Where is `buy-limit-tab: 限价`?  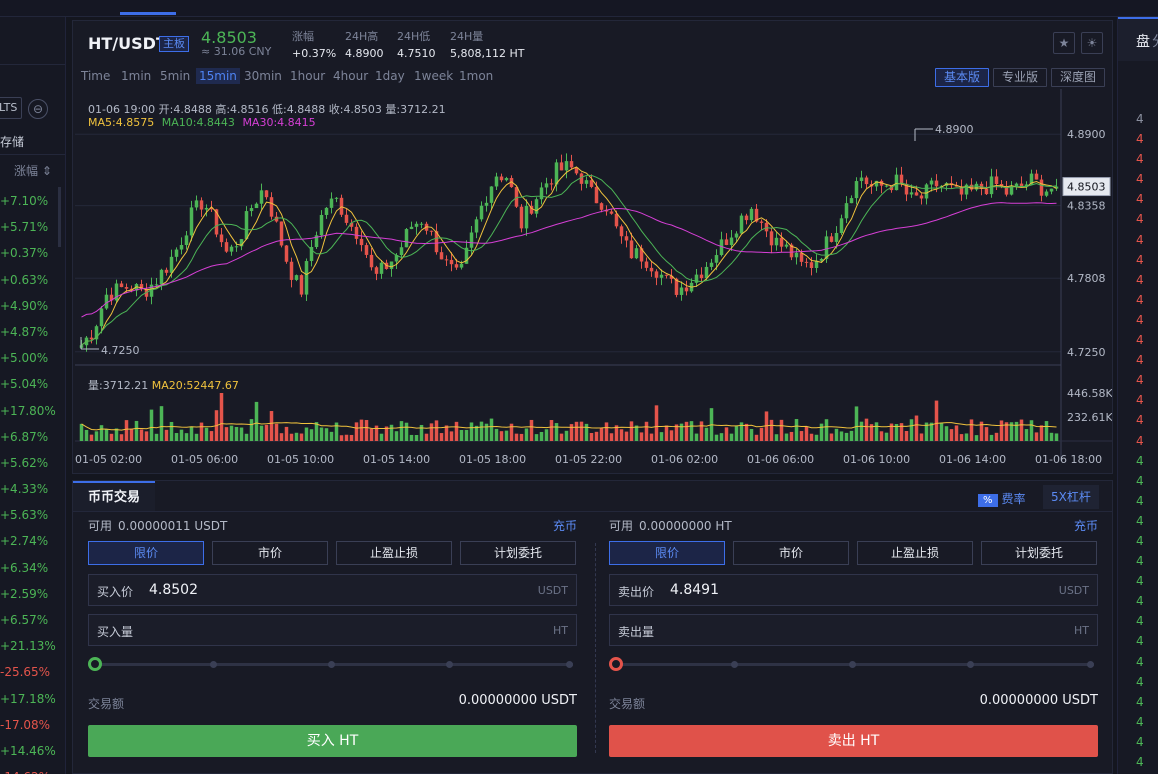 buy-limit-tab: 限价 is located at coordinates (146, 553).